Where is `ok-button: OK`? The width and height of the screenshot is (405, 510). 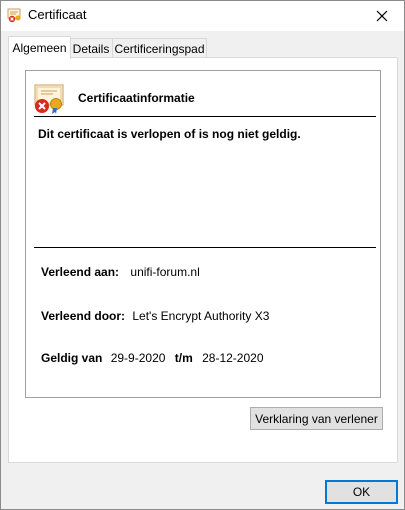 ok-button: OK is located at coordinates (361, 492).